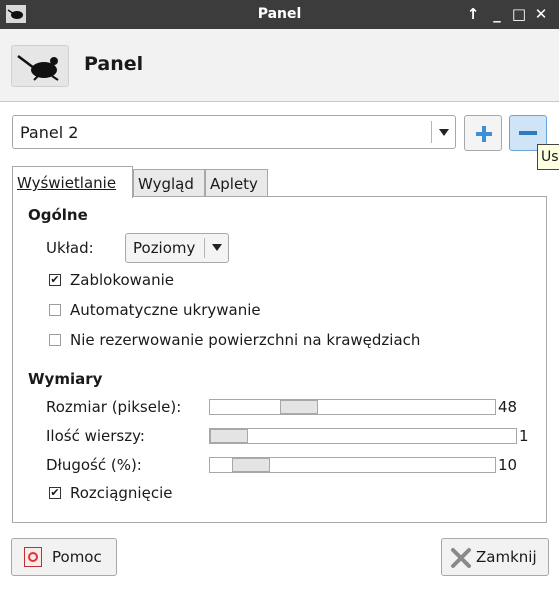  What do you see at coordinates (164, 248) in the screenshot?
I see `layout-select-value: Poziomy` at bounding box center [164, 248].